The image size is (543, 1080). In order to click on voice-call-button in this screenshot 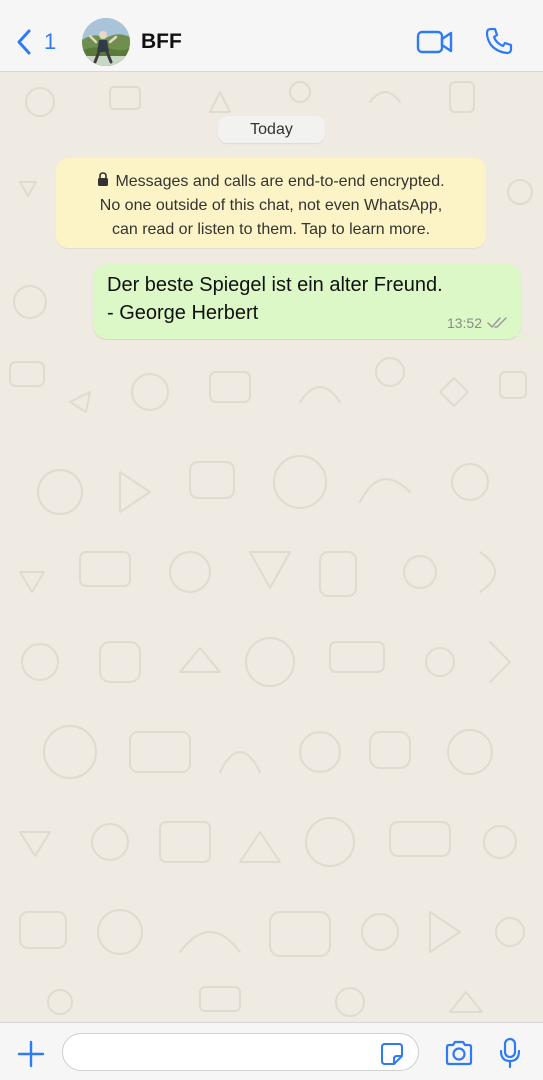, I will do `click(499, 41)`.